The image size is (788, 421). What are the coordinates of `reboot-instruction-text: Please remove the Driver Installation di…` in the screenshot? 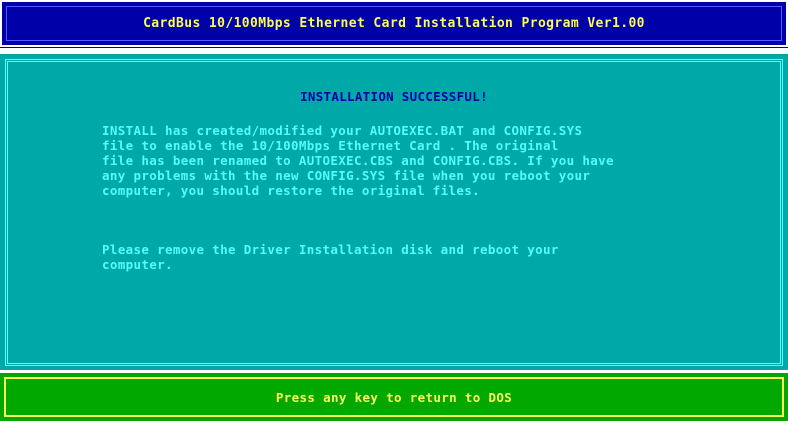 It's located at (330, 257).